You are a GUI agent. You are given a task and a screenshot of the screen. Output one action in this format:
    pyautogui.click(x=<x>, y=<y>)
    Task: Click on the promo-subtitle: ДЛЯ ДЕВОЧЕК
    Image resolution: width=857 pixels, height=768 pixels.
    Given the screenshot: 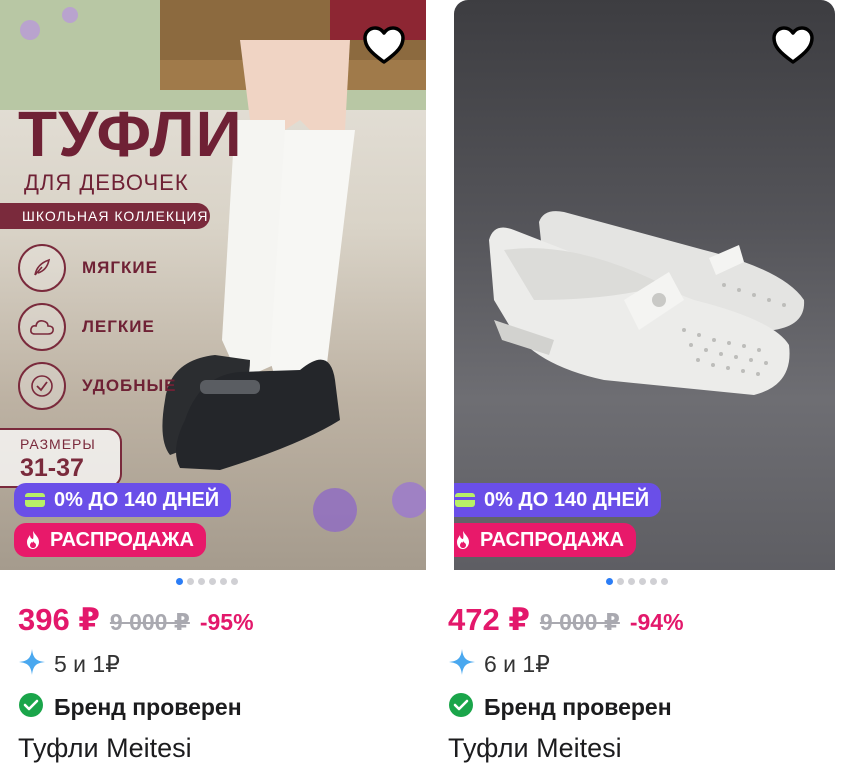 What is the action you would take?
    pyautogui.click(x=106, y=182)
    